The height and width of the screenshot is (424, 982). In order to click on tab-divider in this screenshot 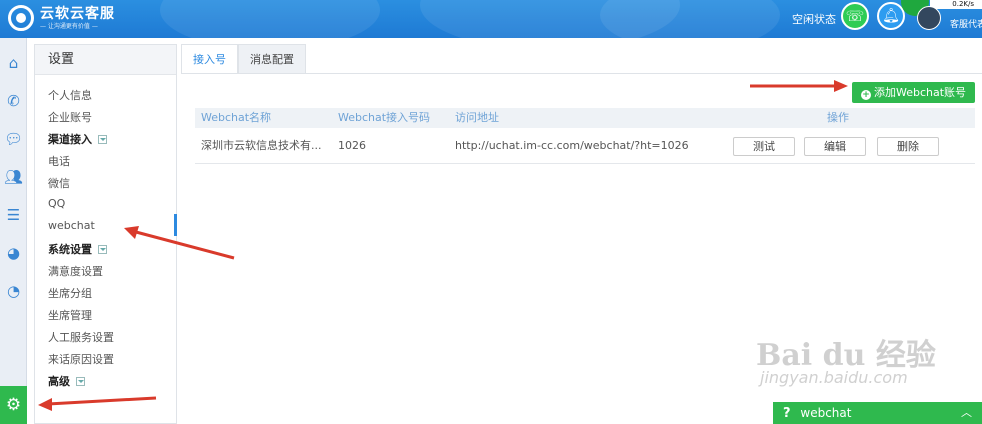, I will do `click(581, 73)`.